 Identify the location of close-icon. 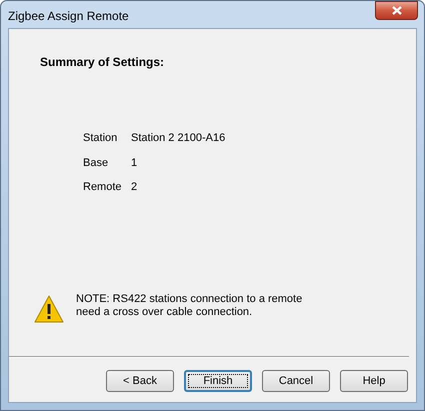
(397, 10).